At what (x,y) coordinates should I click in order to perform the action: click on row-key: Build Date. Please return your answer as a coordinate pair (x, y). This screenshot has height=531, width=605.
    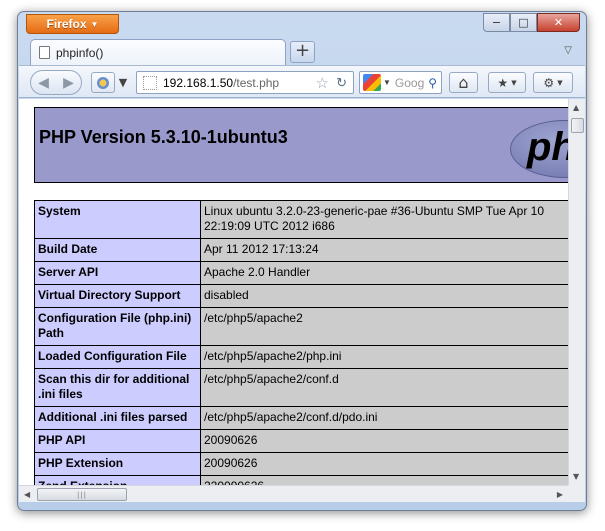
    Looking at the image, I should click on (117, 250).